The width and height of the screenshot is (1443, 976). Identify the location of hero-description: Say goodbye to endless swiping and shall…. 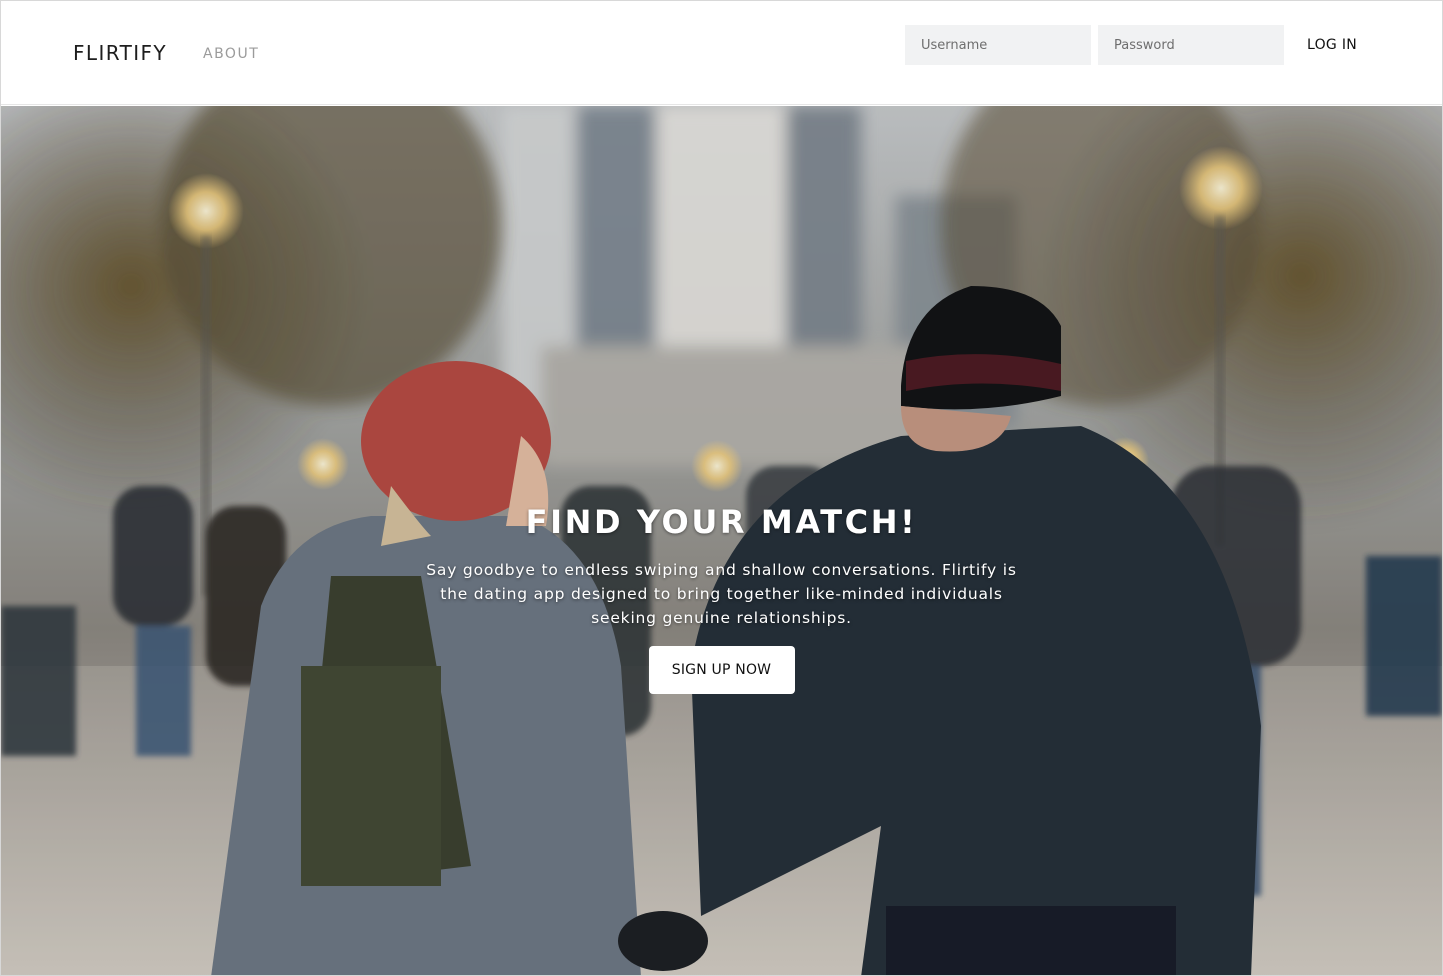
(721, 594).